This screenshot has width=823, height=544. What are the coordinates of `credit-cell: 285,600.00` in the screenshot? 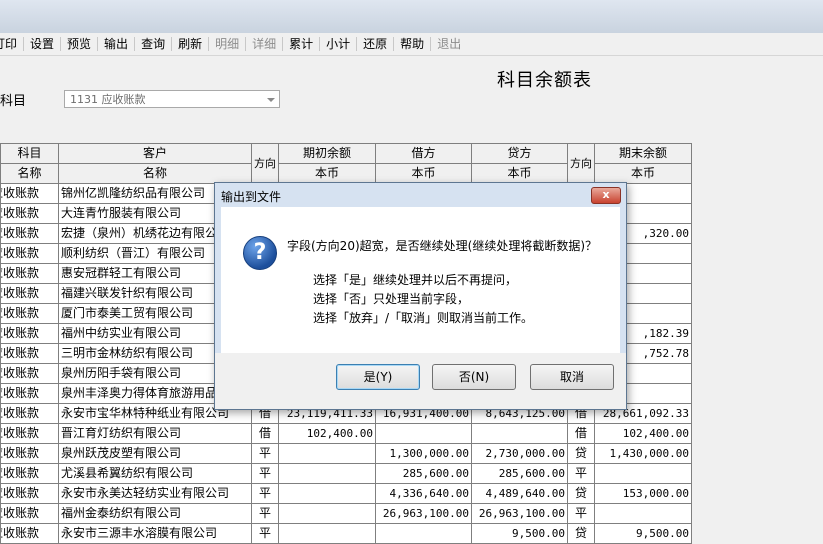 It's located at (519, 473).